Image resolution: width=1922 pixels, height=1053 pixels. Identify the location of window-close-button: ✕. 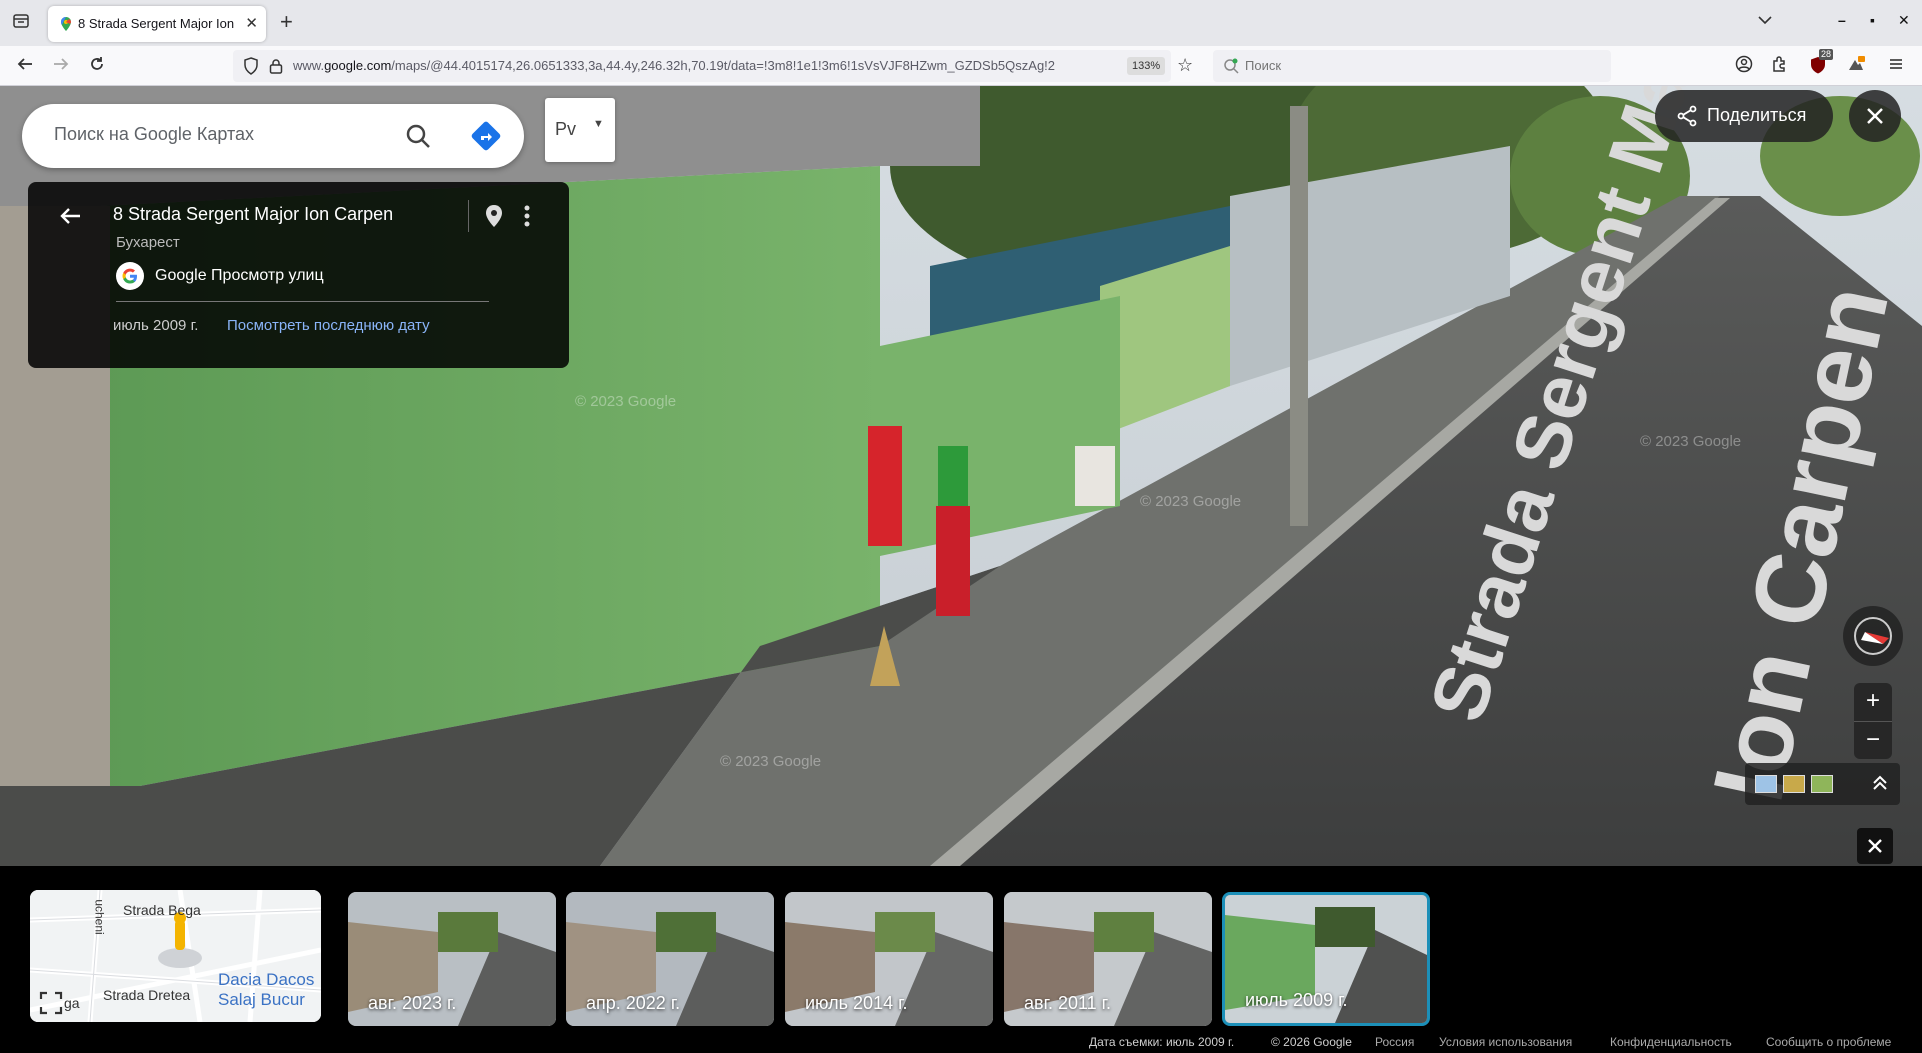
(1904, 20).